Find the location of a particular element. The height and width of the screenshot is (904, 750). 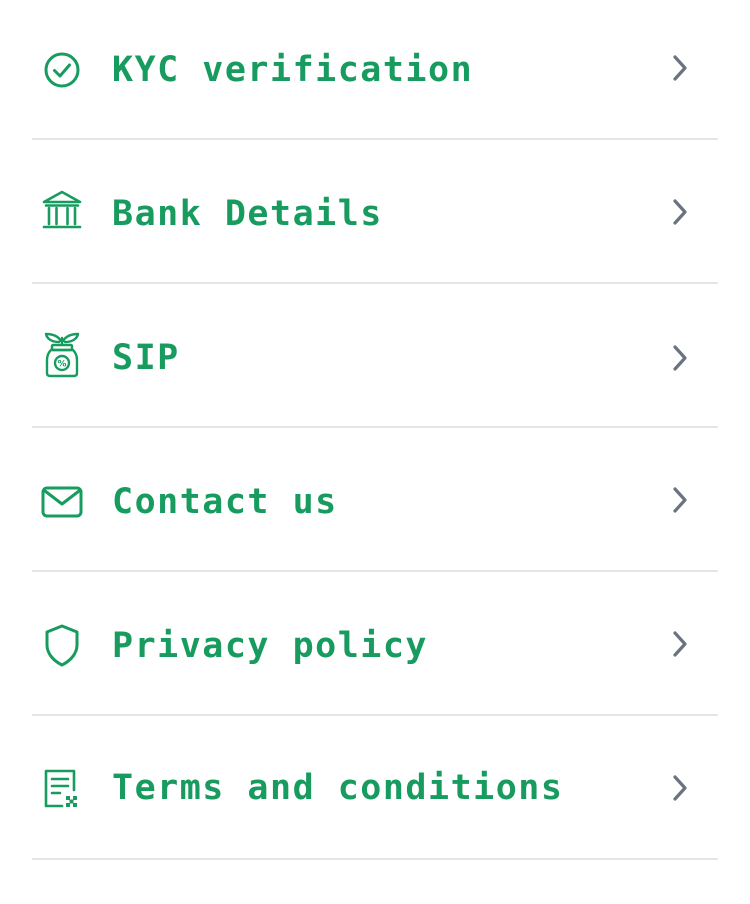

document-list-icon is located at coordinates (62, 788).